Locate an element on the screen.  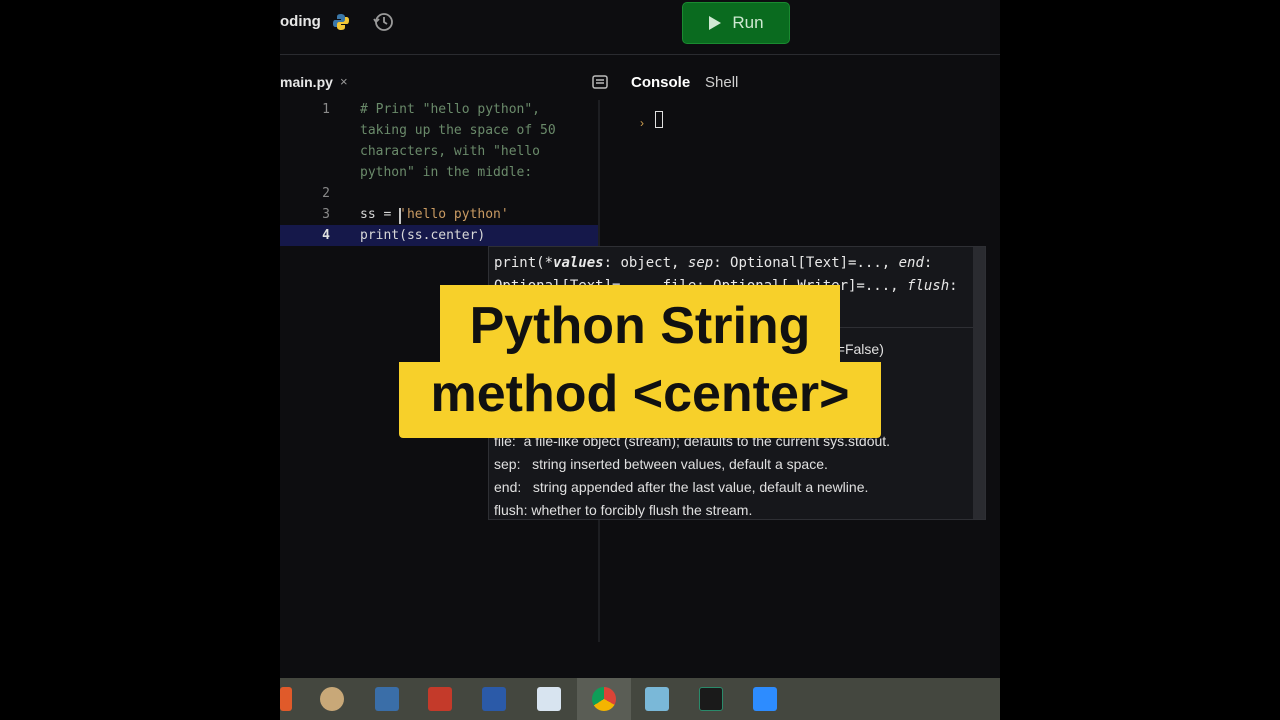
line-number: 3 is located at coordinates (326, 214).